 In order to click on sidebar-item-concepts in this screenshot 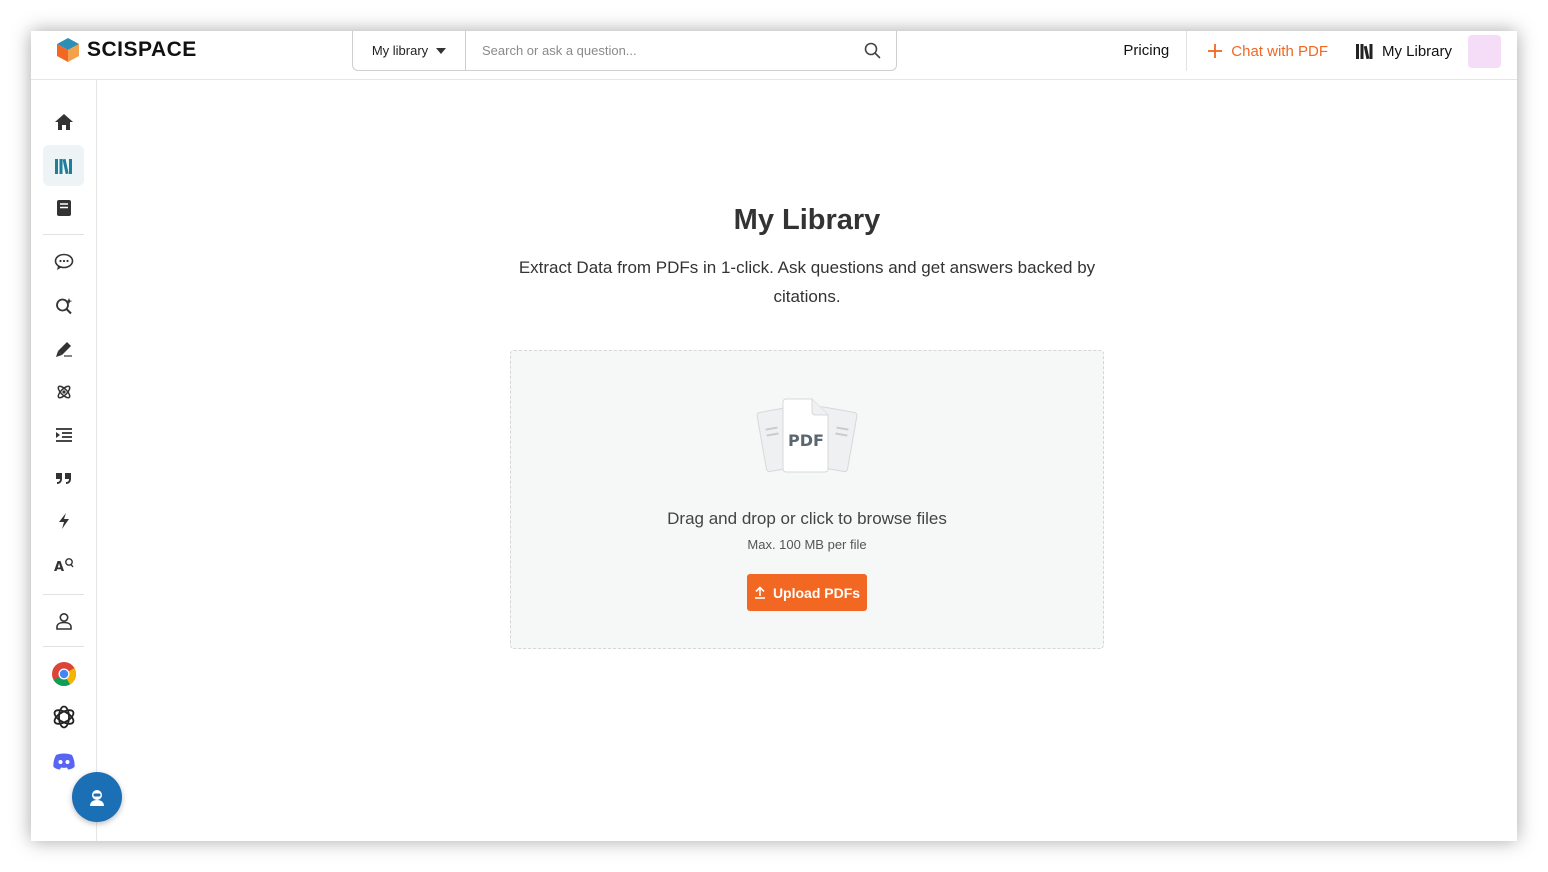, I will do `click(63, 391)`.